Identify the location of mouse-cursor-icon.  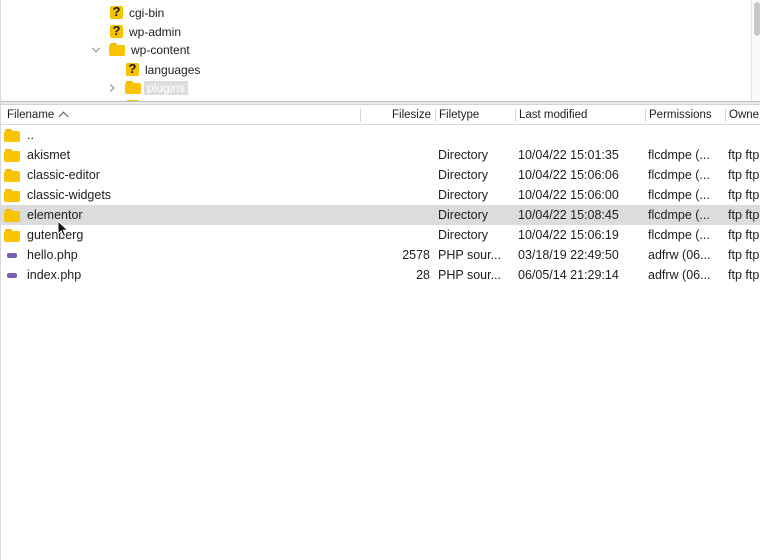
(63, 229).